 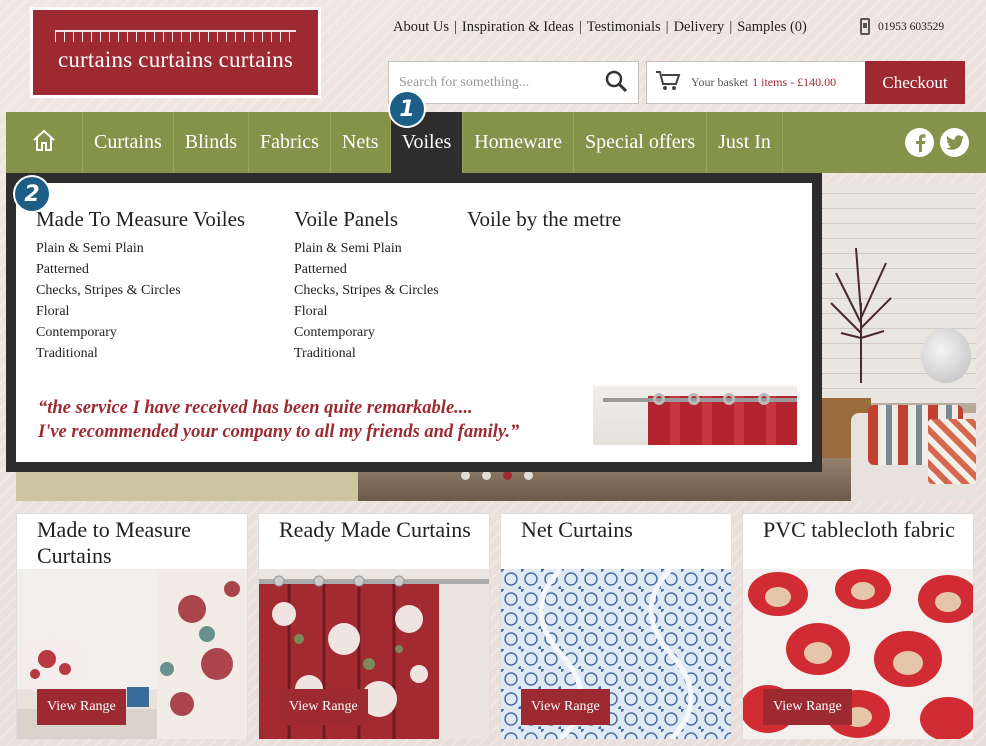 What do you see at coordinates (616, 83) in the screenshot?
I see `search-icon` at bounding box center [616, 83].